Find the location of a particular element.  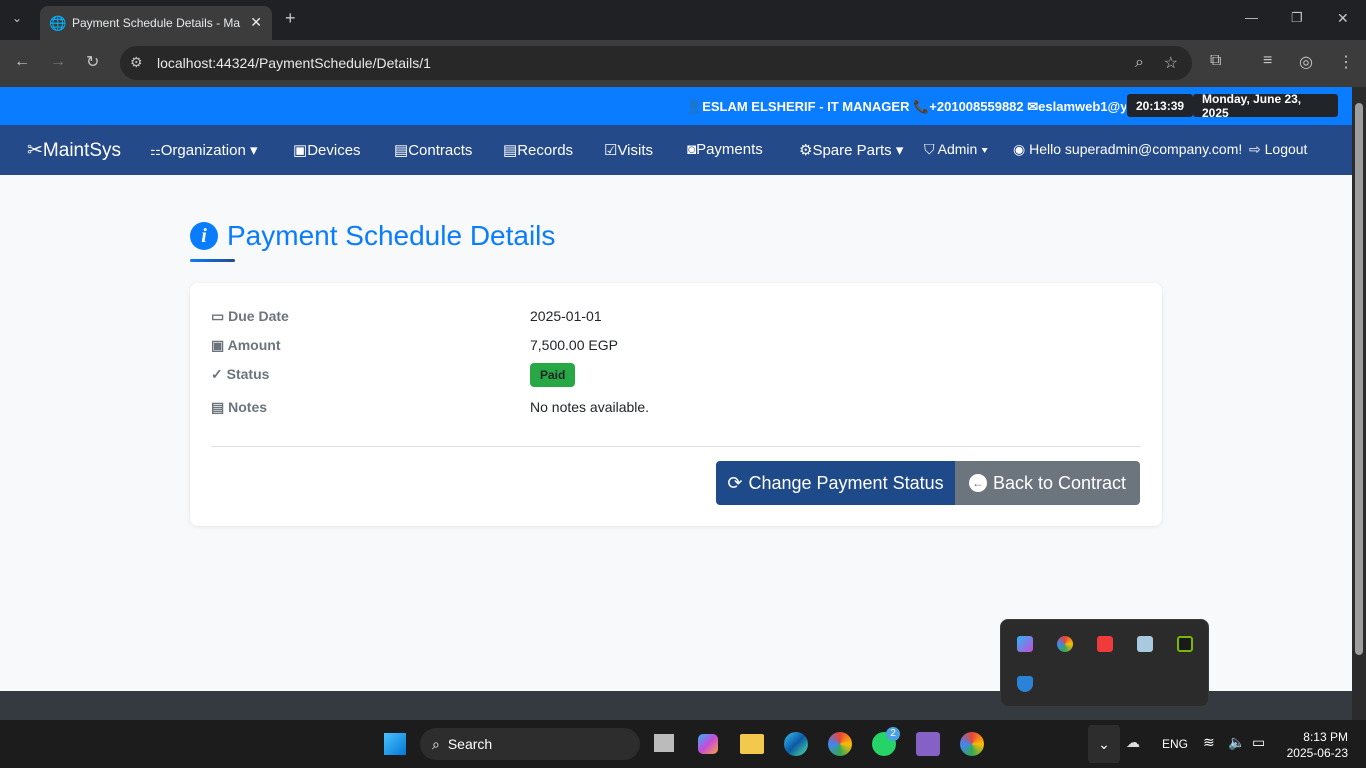

file-icon: ▤ is located at coordinates (401, 150).